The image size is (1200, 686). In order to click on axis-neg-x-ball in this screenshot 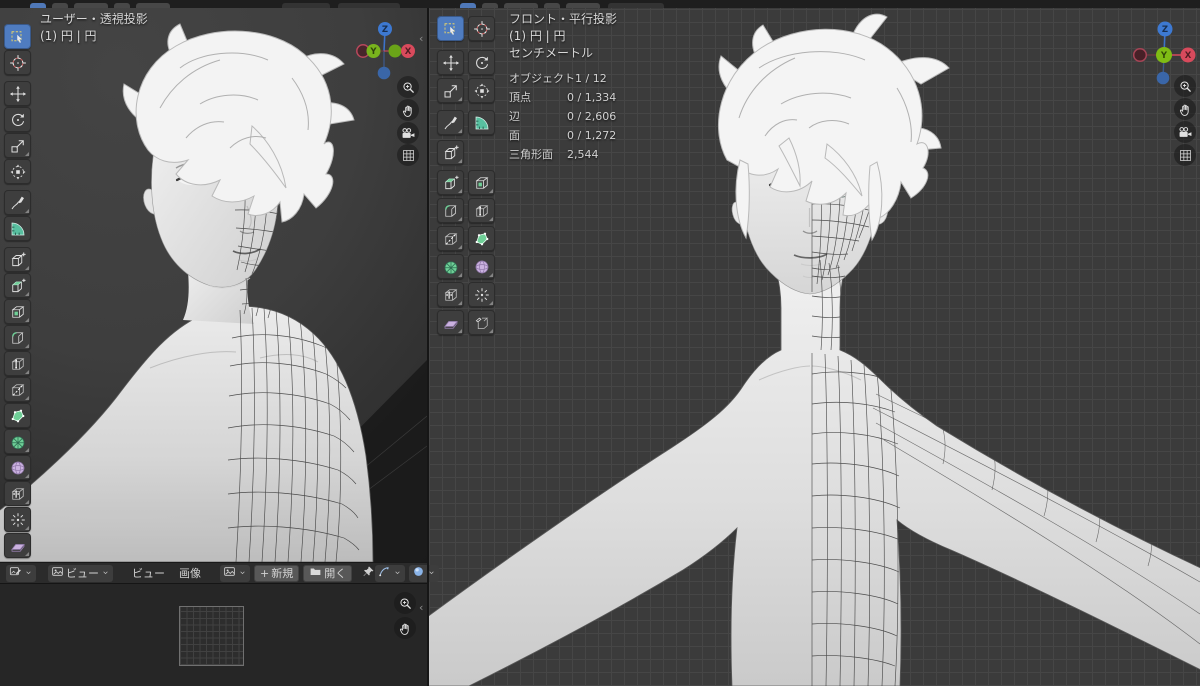, I will do `click(1140, 55)`.